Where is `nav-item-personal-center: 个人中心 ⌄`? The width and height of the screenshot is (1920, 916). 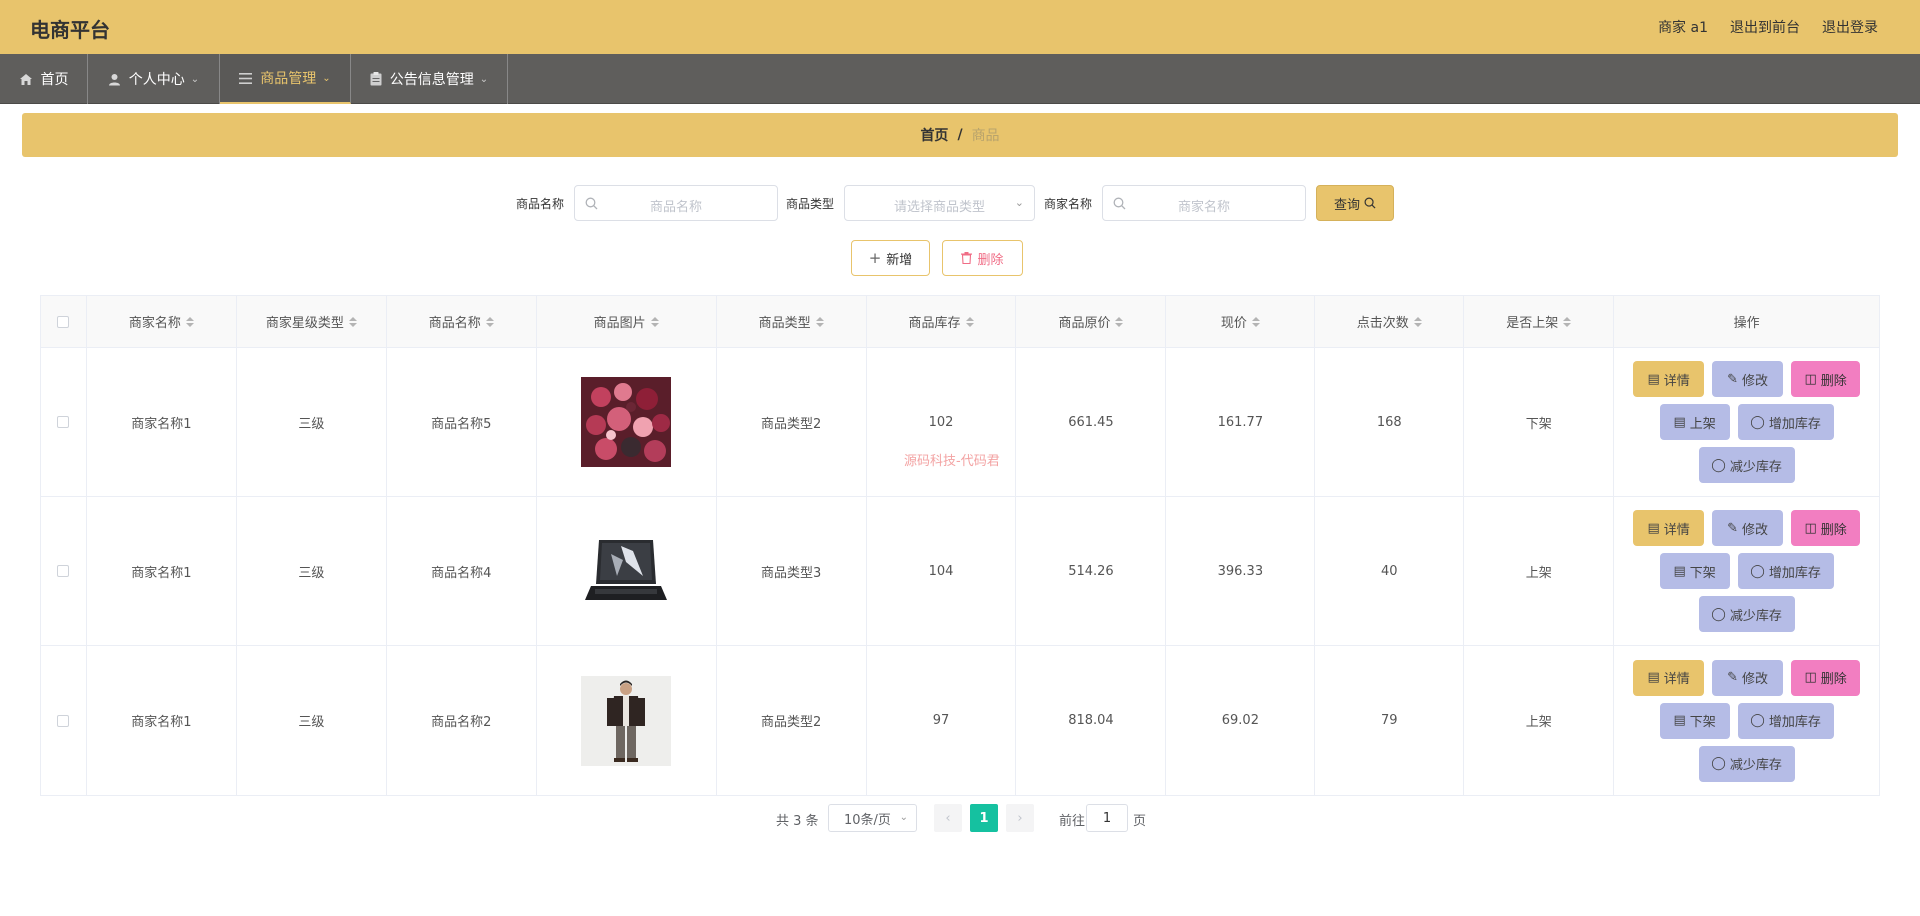
nav-item-personal-center: 个人中心 ⌄ is located at coordinates (154, 79).